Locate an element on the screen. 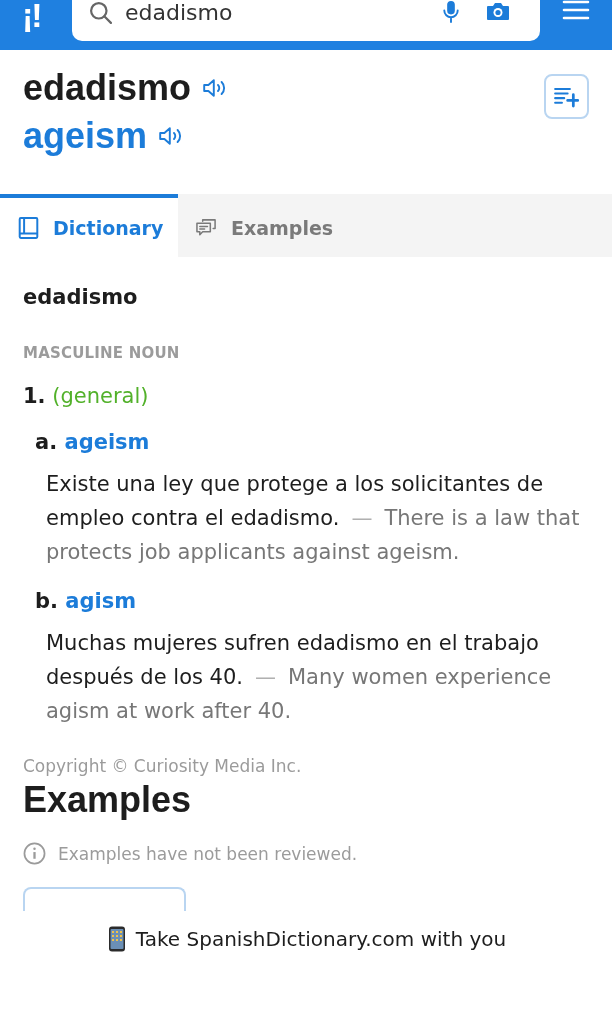 Image resolution: width=612 pixels, height=1023 pixels. info-icon is located at coordinates (34, 853).